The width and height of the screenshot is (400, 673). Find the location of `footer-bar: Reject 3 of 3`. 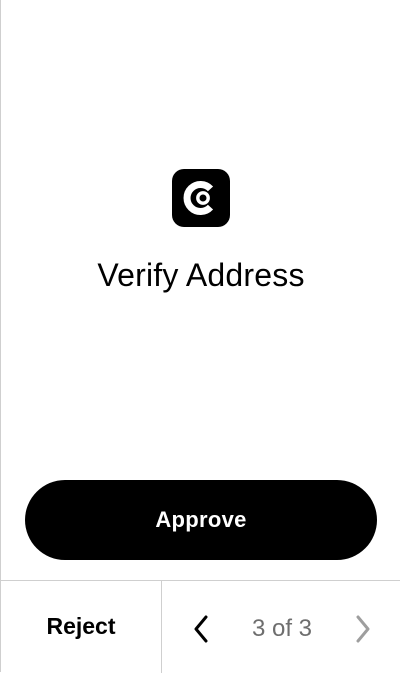

footer-bar: Reject 3 of 3 is located at coordinates (200, 626).